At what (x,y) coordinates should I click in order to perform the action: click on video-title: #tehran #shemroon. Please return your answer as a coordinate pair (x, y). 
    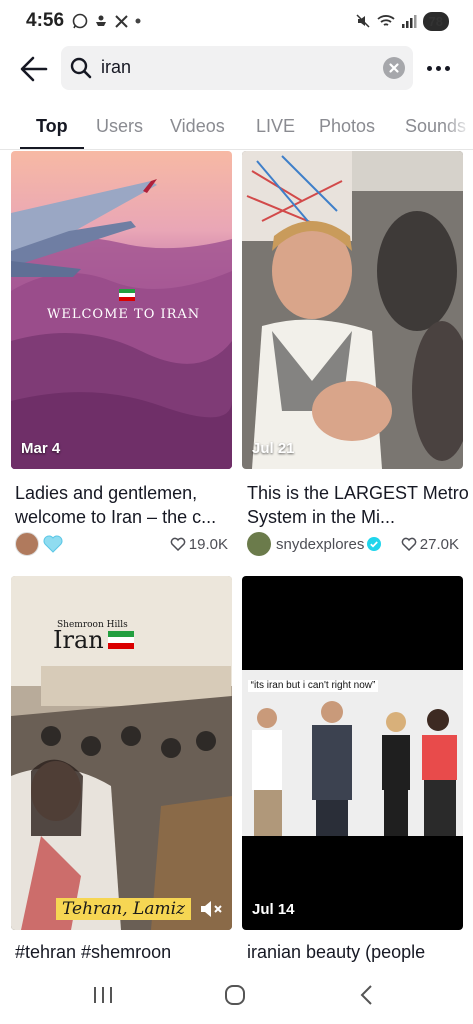
    Looking at the image, I should click on (126, 952).